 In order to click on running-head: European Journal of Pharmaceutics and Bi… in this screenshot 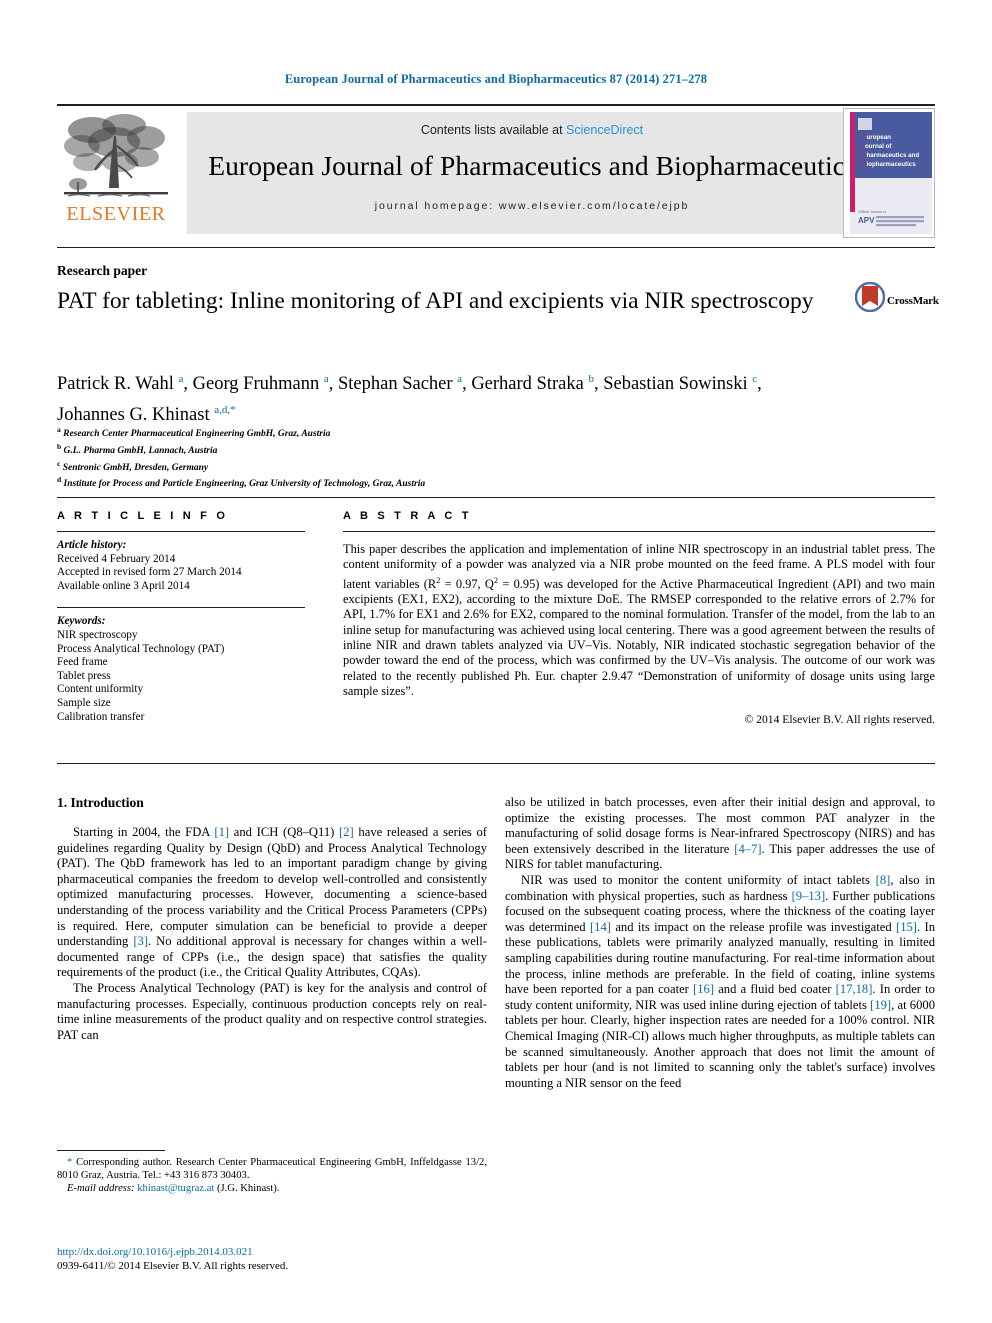, I will do `click(496, 79)`.